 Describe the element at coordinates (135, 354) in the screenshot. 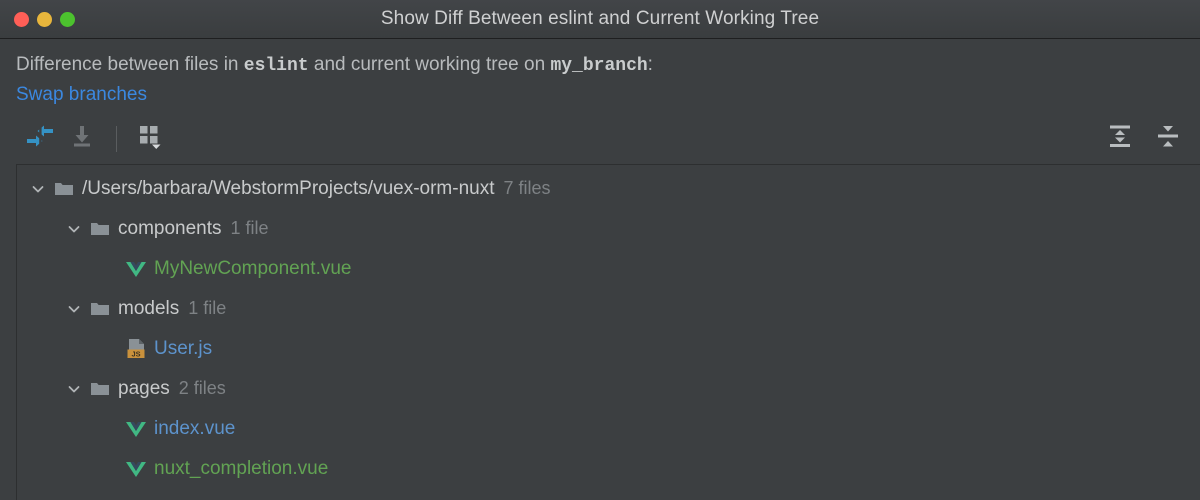

I see `svg-text: JS` at that location.